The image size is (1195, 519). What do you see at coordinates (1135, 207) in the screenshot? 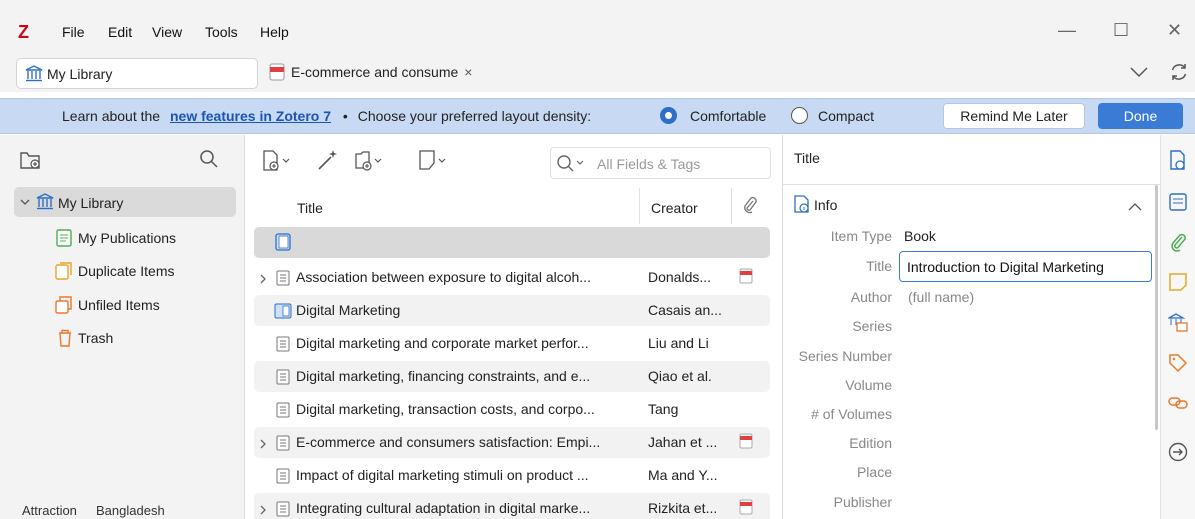
I see `collapse-chevron-icon` at bounding box center [1135, 207].